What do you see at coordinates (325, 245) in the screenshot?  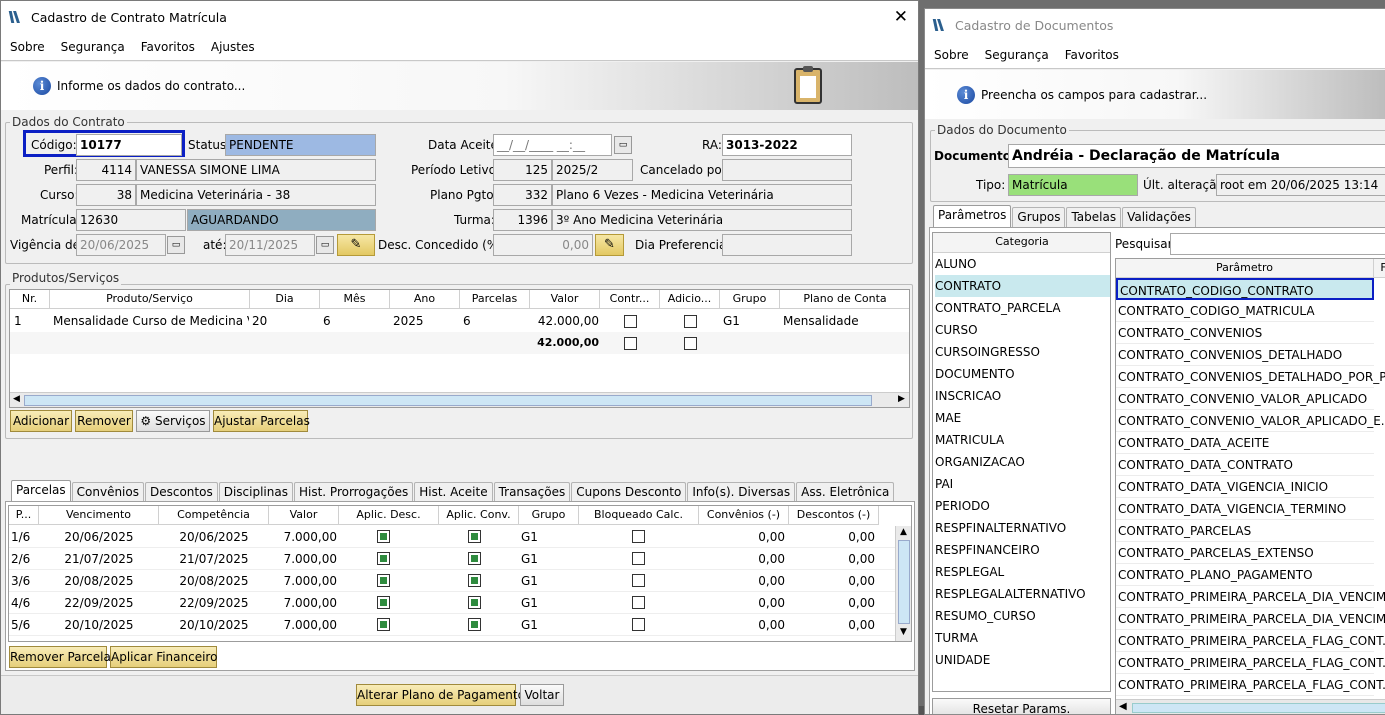 I see `vigencia-ate-calendar-icon: ▭` at bounding box center [325, 245].